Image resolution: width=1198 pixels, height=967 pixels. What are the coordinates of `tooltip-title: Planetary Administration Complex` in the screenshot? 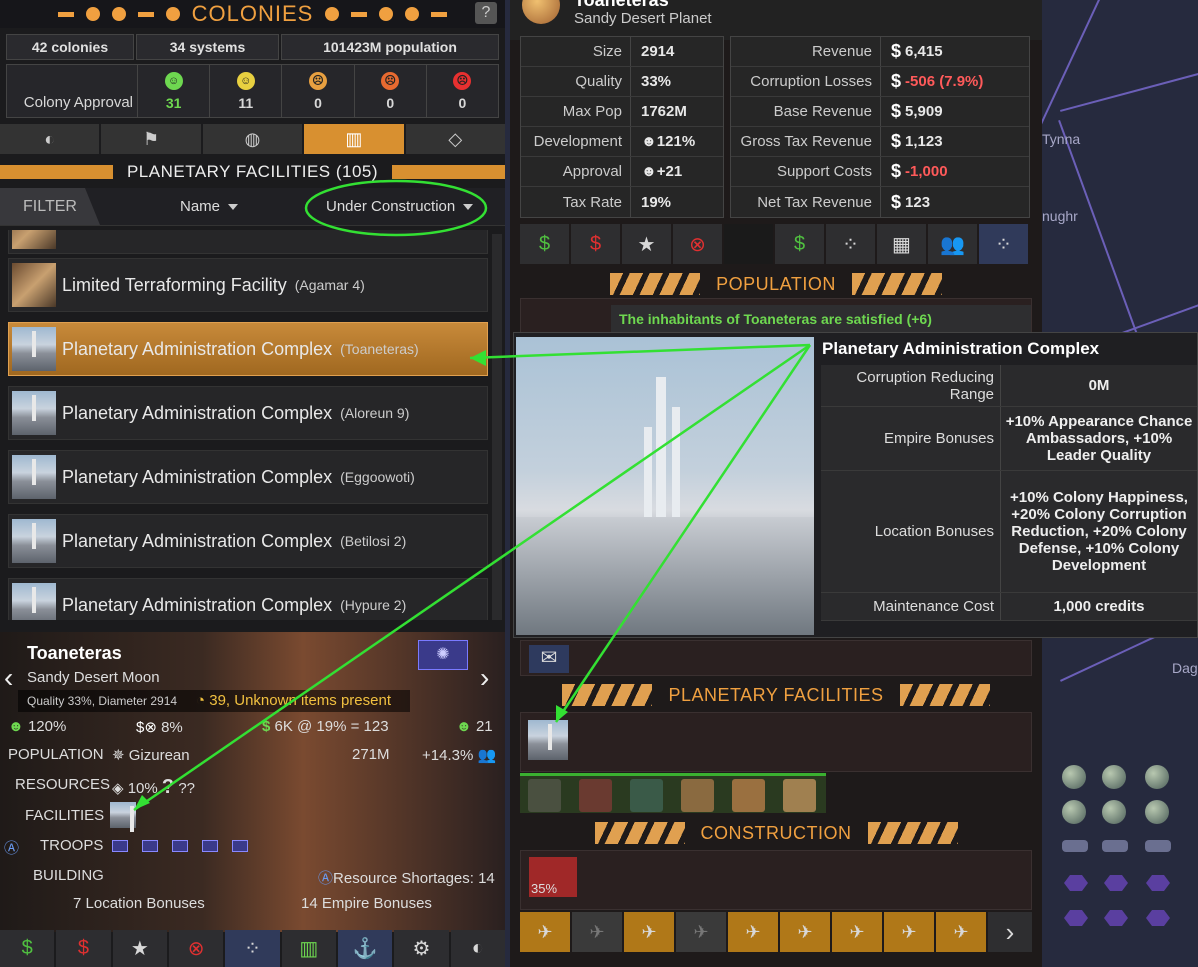 It's located at (961, 348).